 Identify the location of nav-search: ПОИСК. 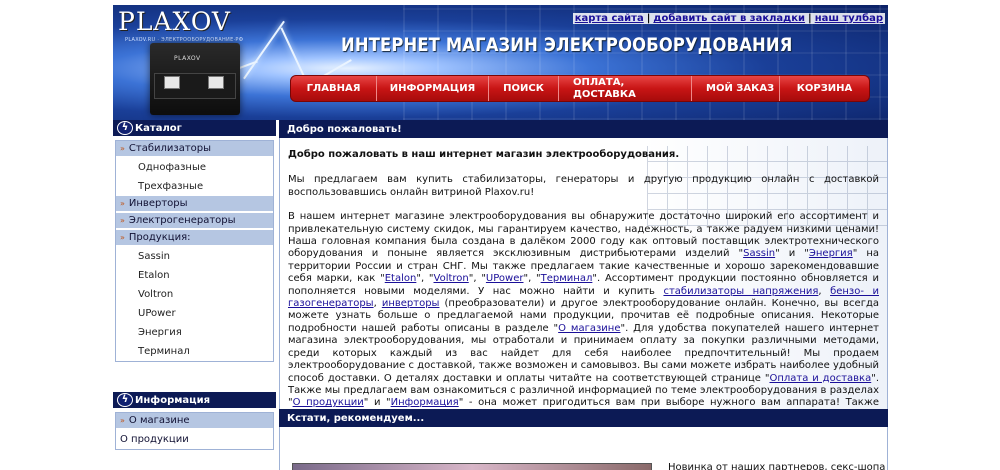
(524, 88).